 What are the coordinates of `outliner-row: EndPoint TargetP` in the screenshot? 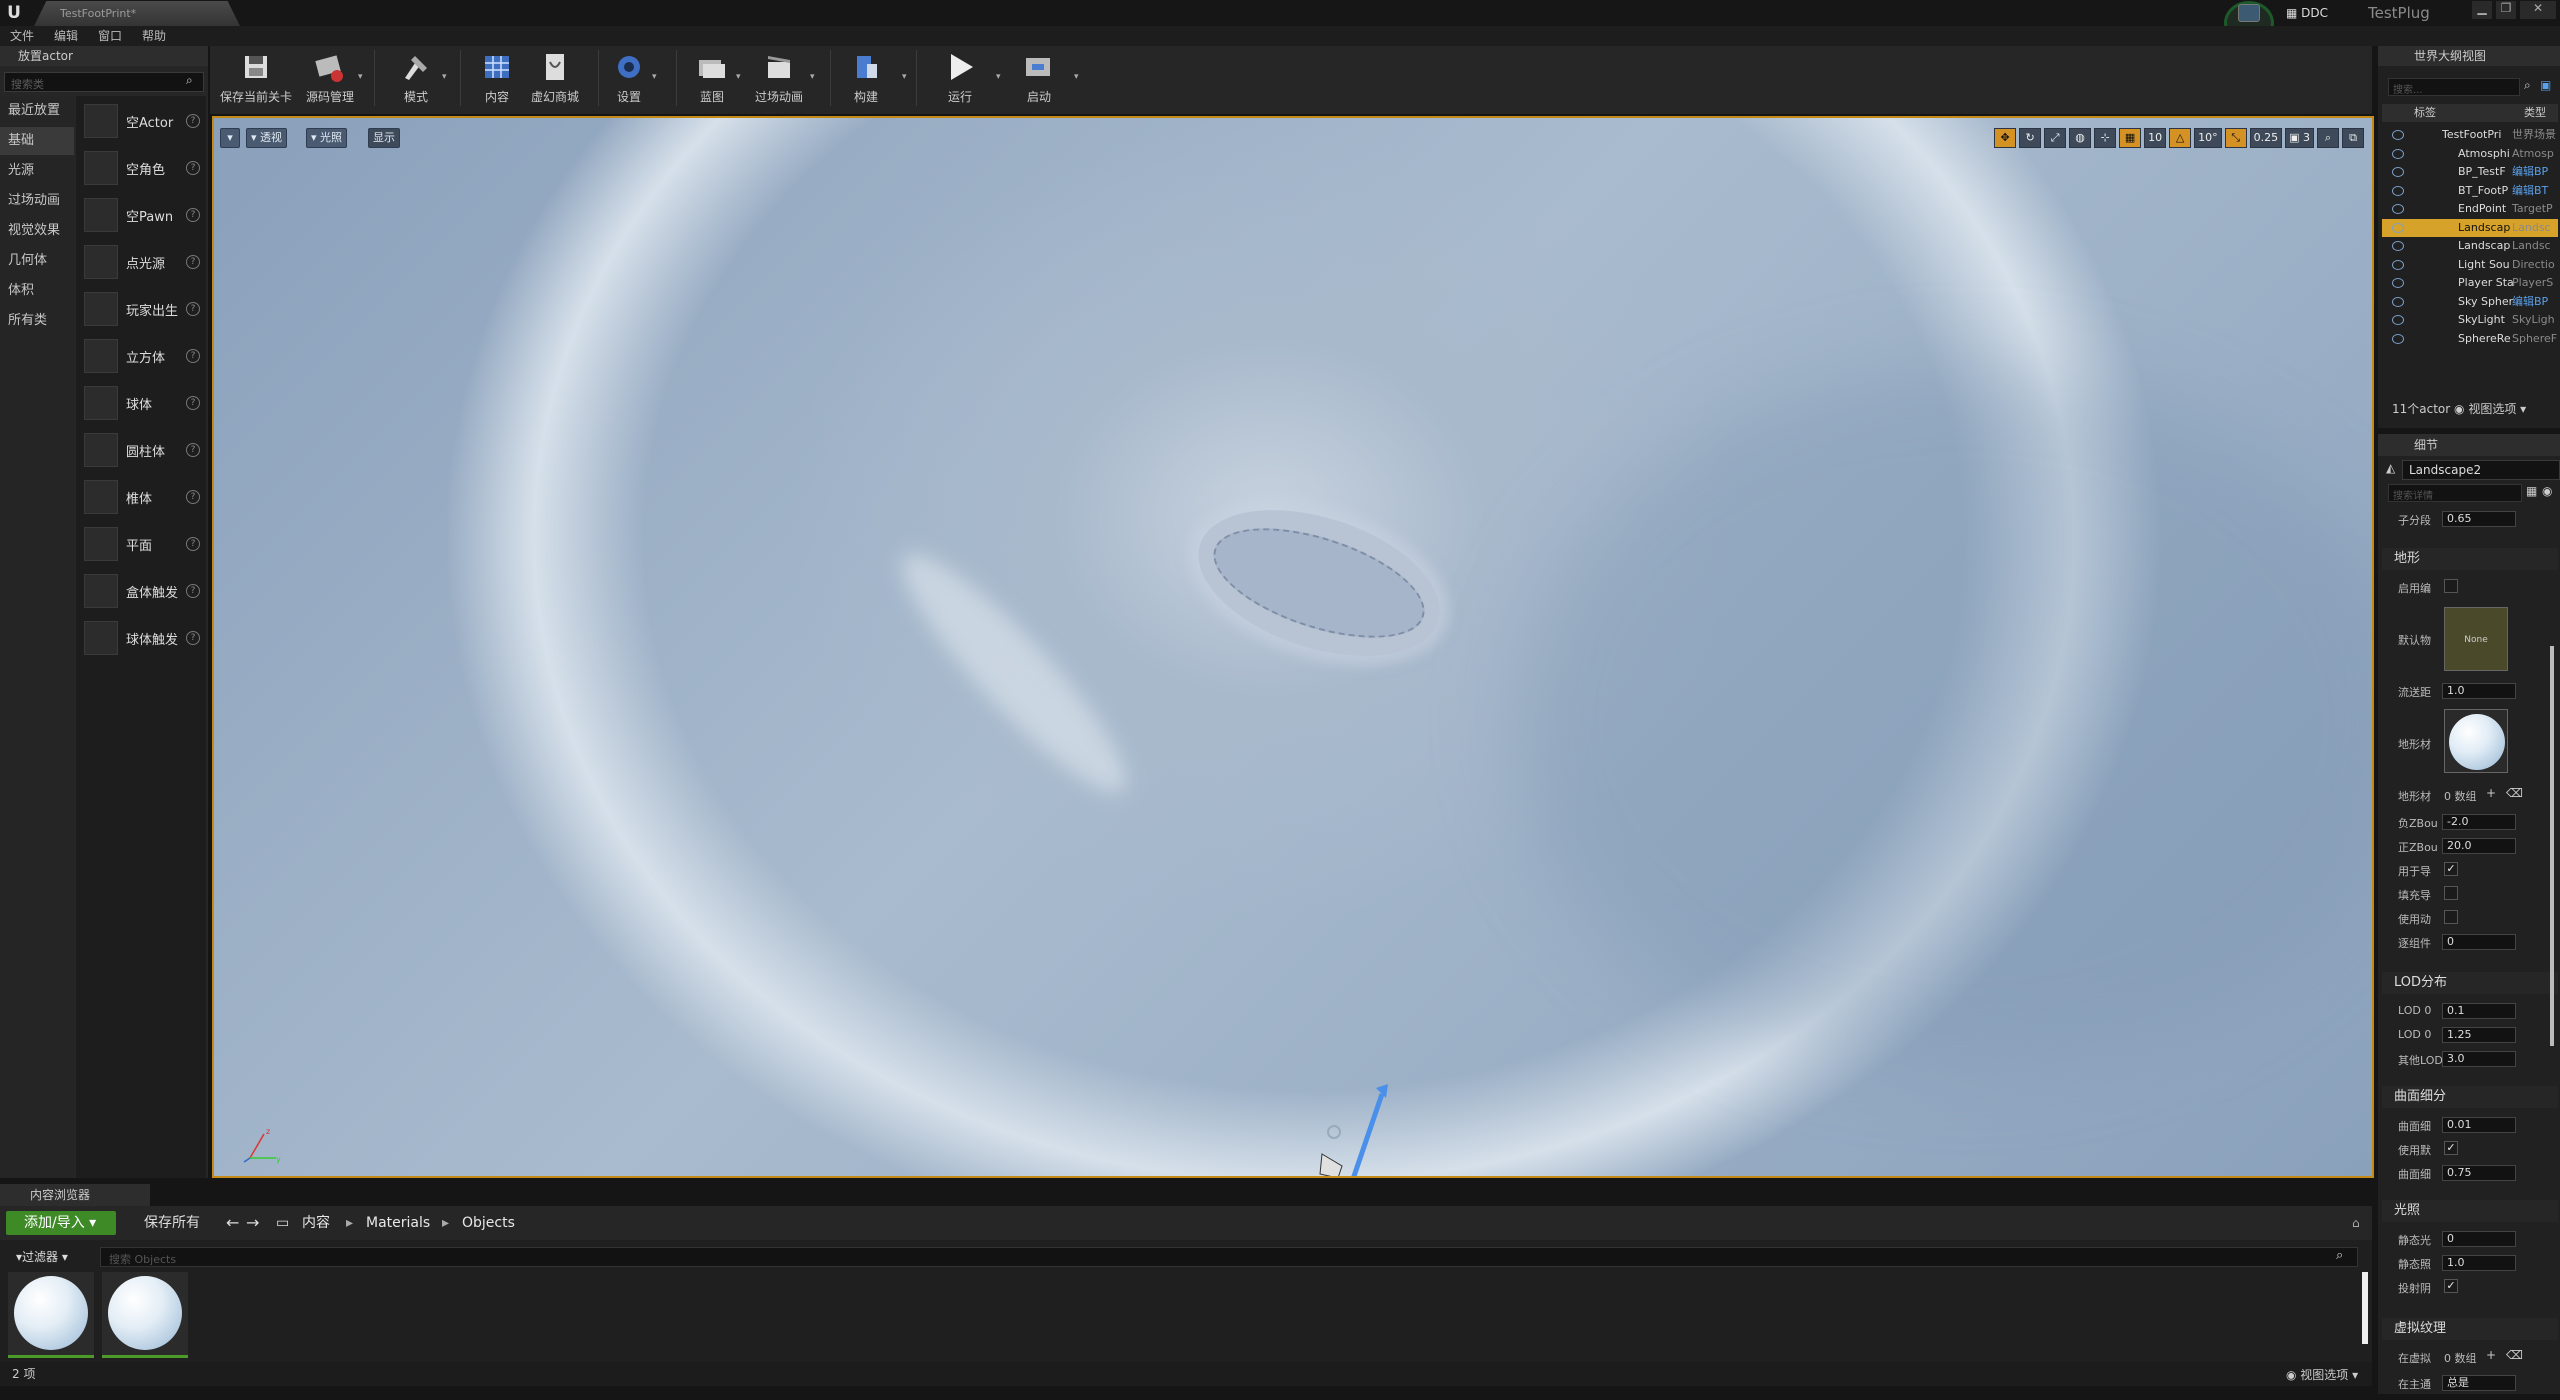 It's located at (2470, 209).